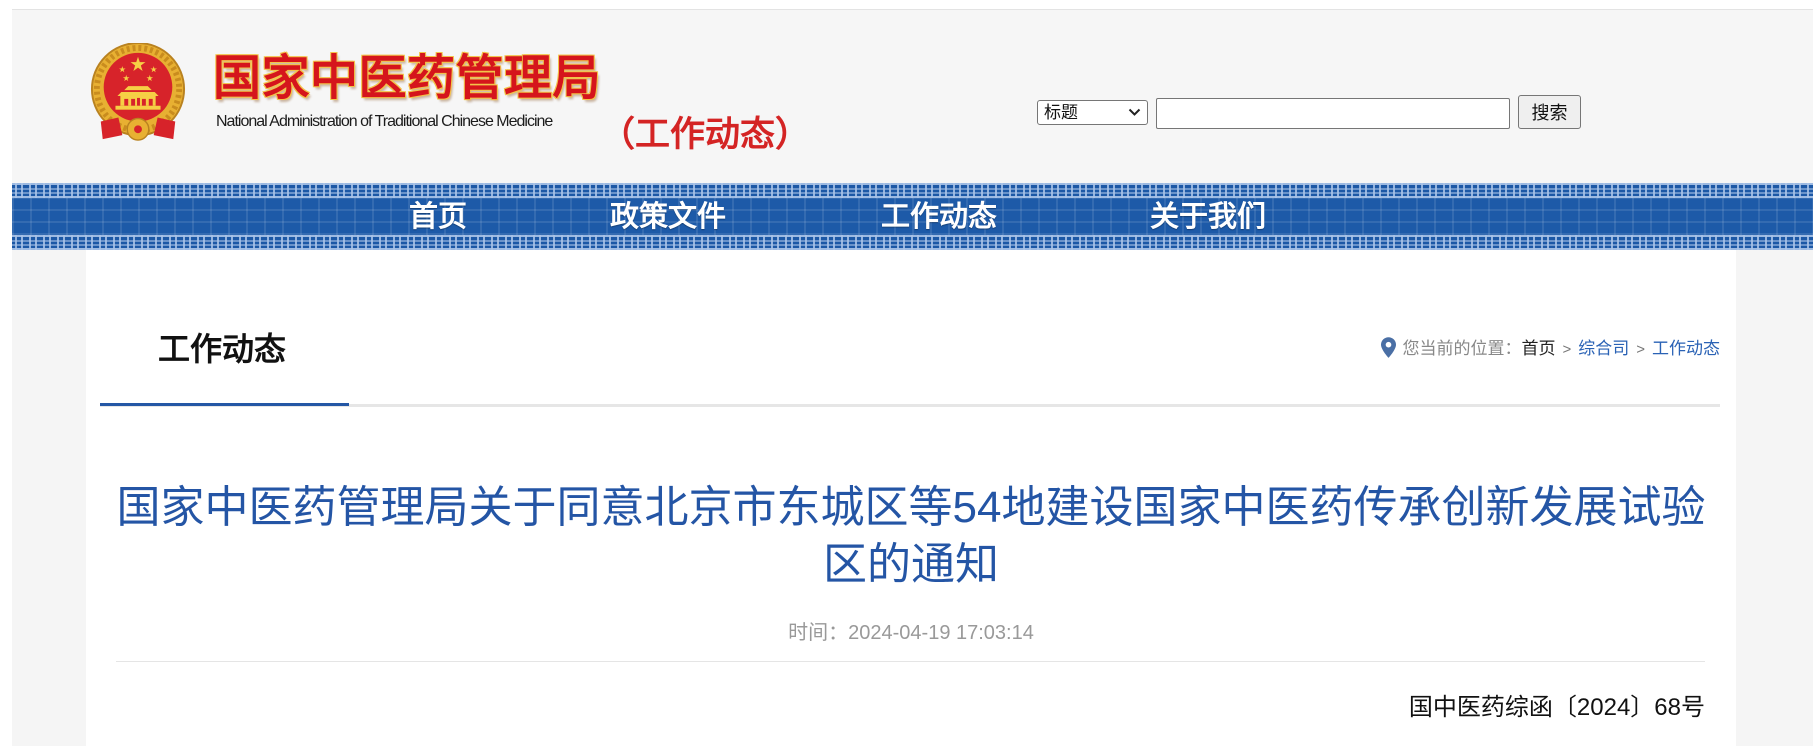 Image resolution: width=1813 pixels, height=746 pixels. I want to click on document-number: 国中医药综函〔2024〕68号, so click(1556, 707).